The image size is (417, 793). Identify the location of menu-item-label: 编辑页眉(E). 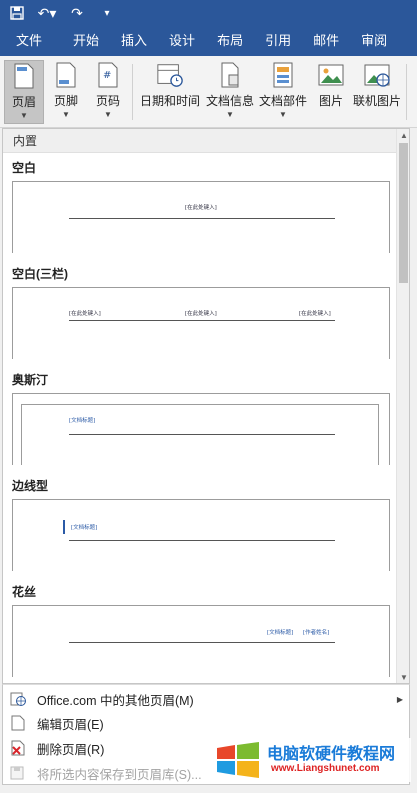
(70, 724).